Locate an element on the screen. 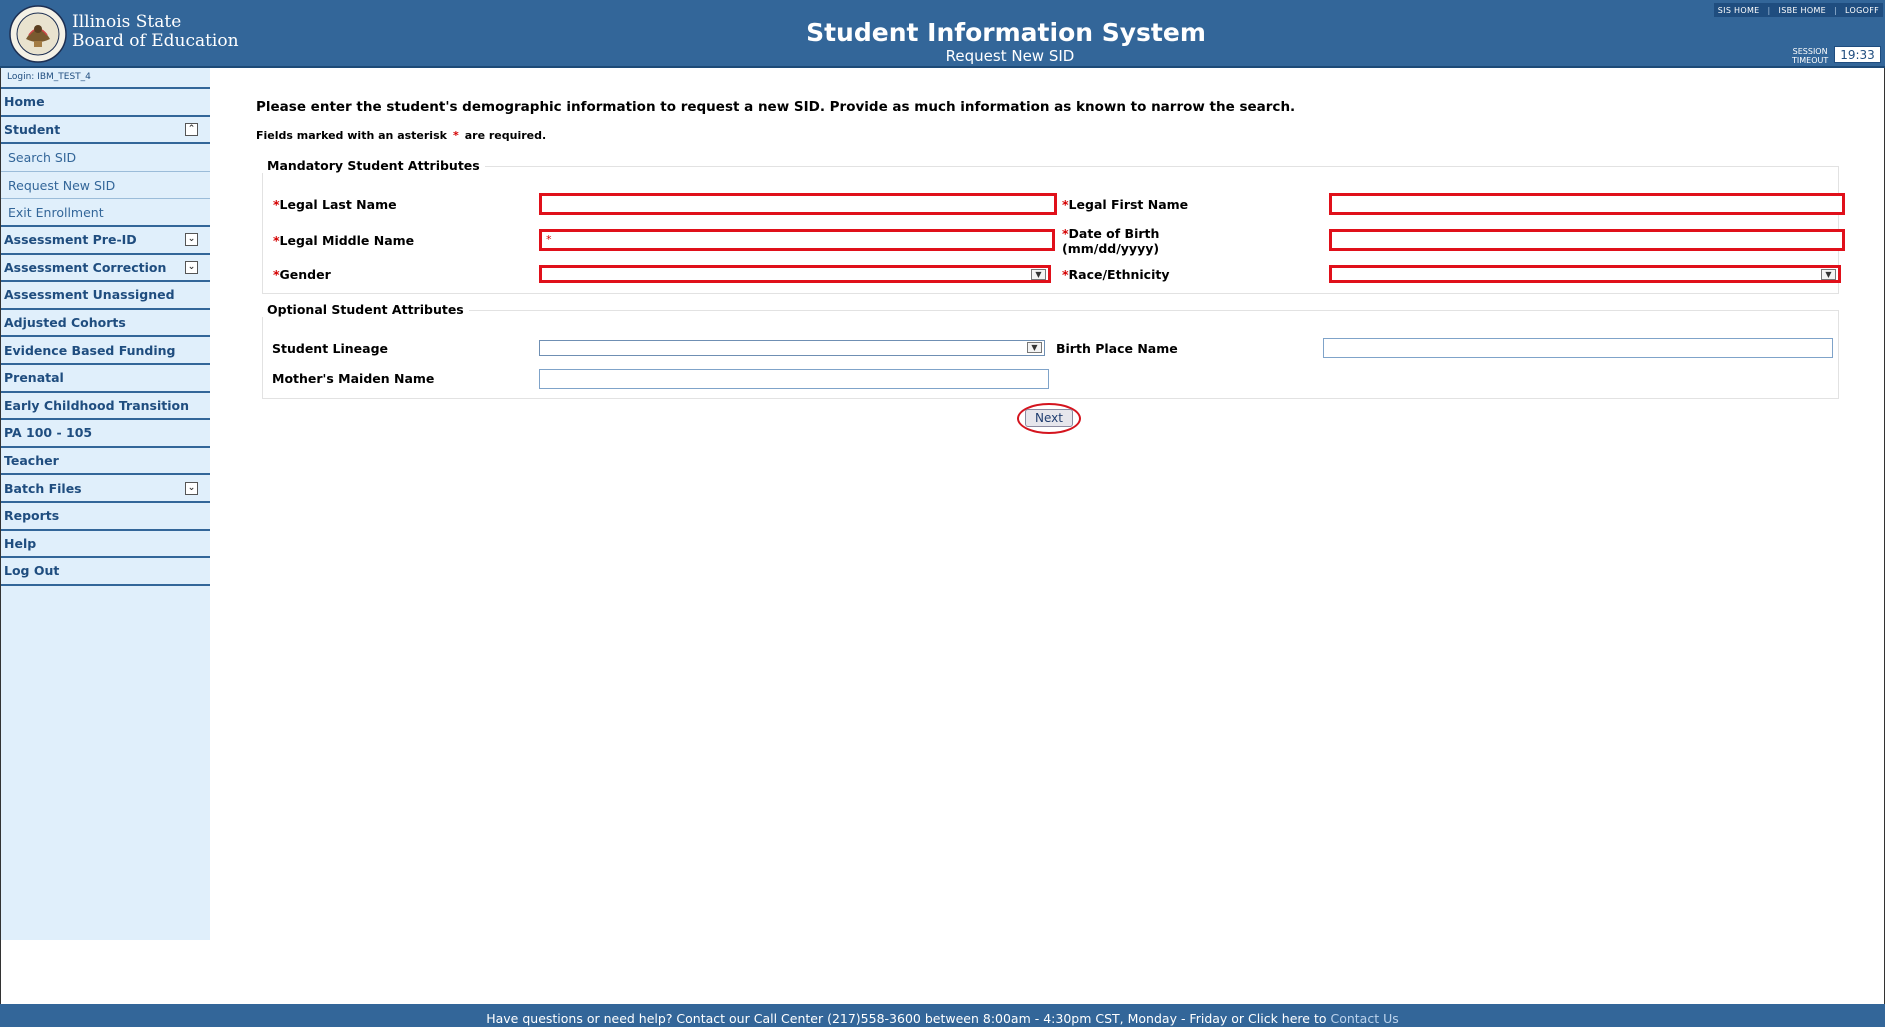 Image resolution: width=1885 pixels, height=1027 pixels. student-lineage-select: ▼ is located at coordinates (792, 348).